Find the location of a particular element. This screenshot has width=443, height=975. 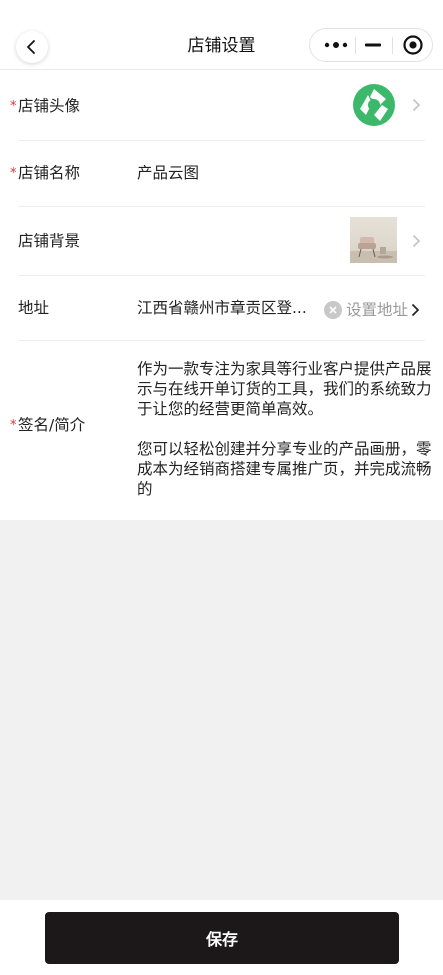

minimize-icon is located at coordinates (373, 45).